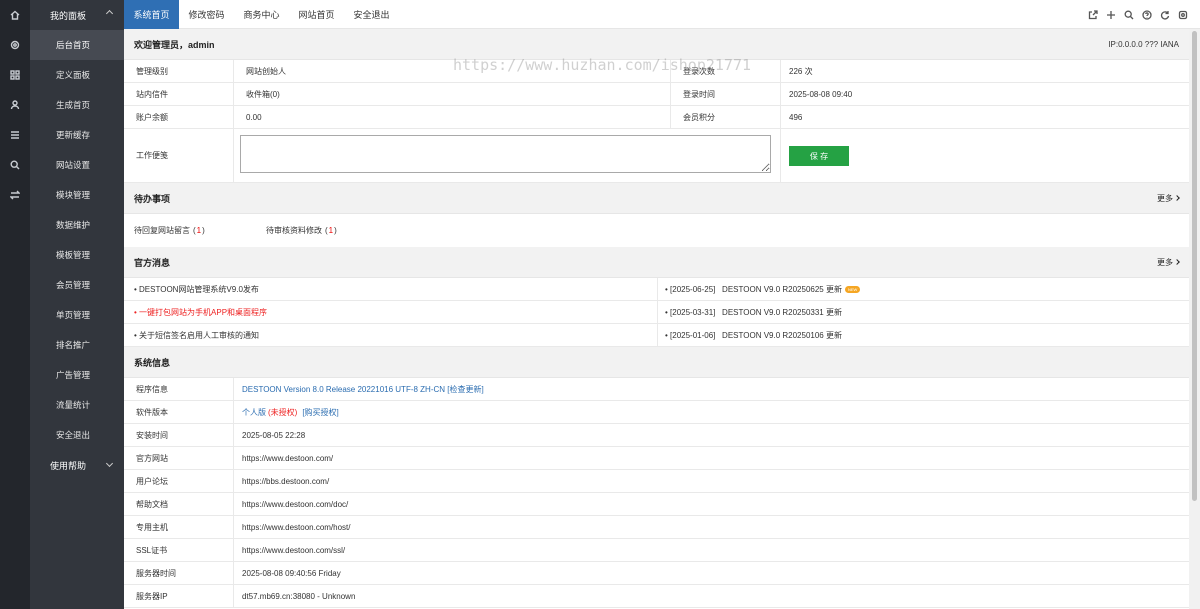 This screenshot has height=609, width=1200. What do you see at coordinates (254, 117) in the screenshot?
I see `balance-value: 0.00` at bounding box center [254, 117].